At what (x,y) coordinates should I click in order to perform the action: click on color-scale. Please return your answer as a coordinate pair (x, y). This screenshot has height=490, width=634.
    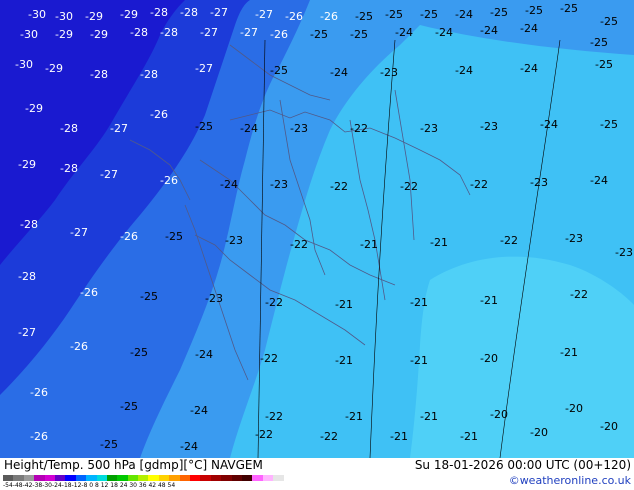
    Looking at the image, I should click on (143, 478).